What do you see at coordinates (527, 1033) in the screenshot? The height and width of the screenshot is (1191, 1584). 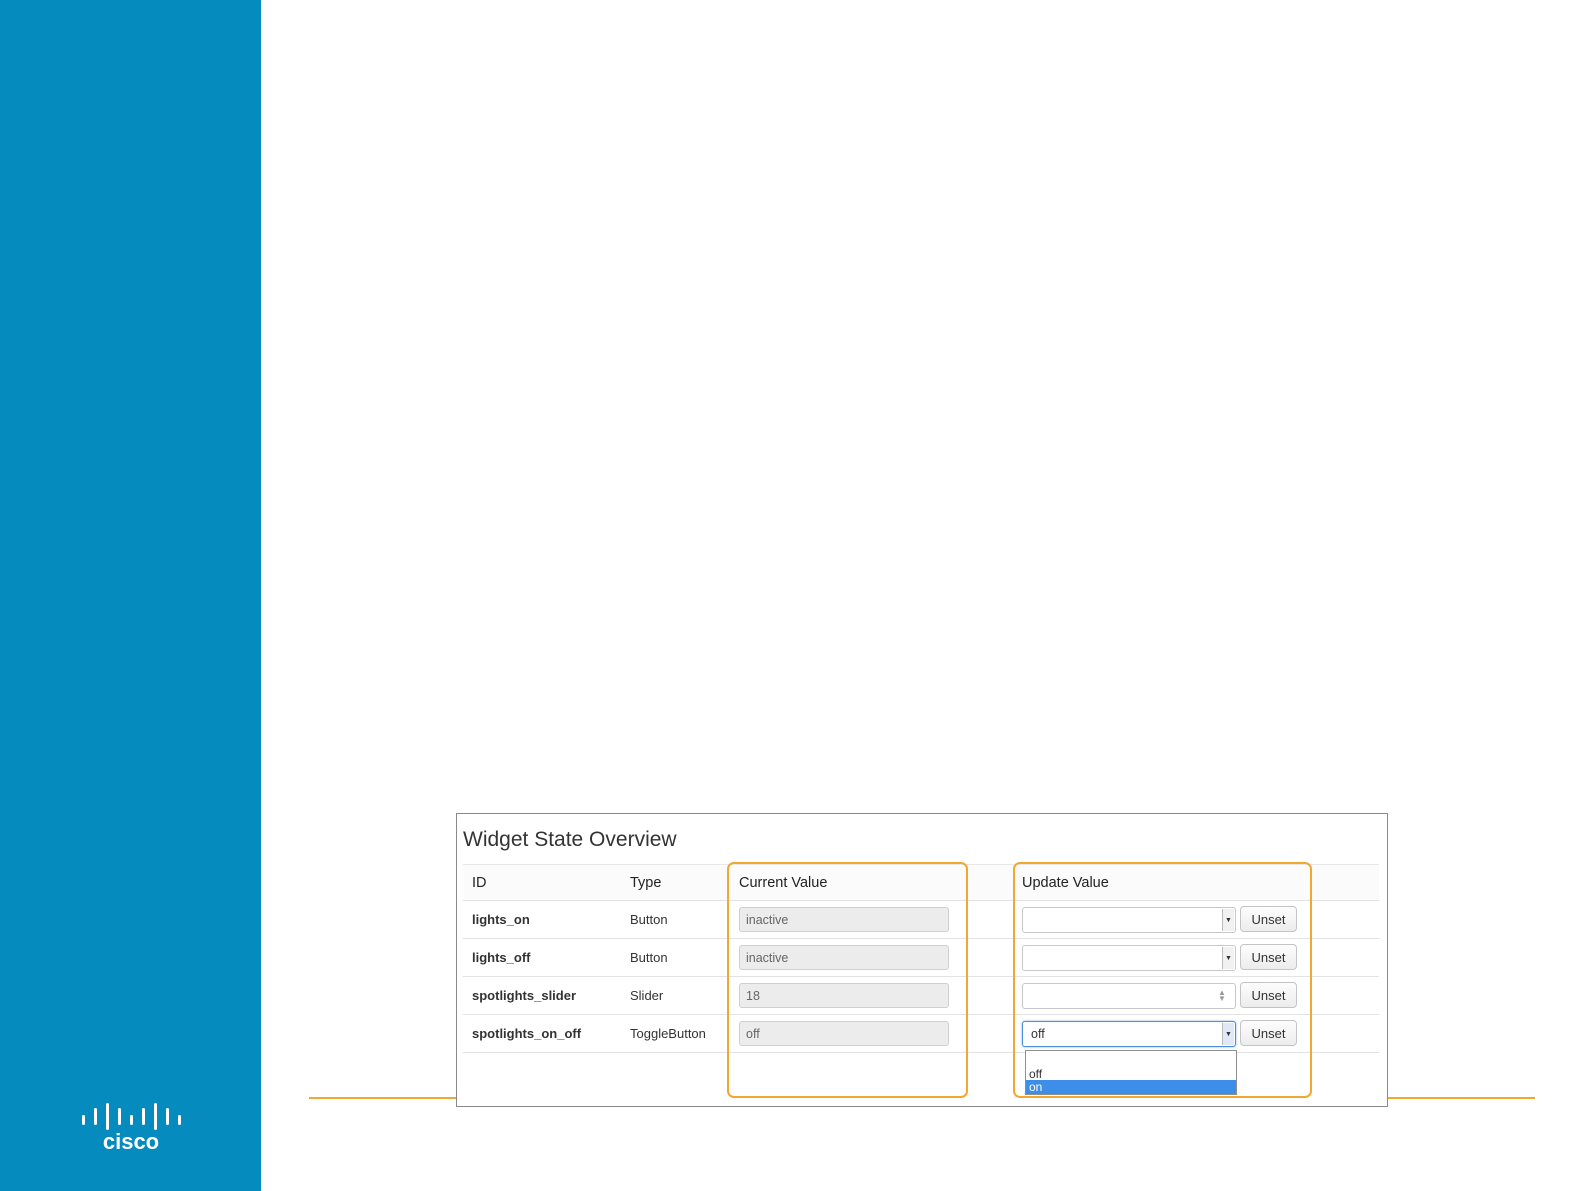 I see `widget-id: spotlights_on_off` at bounding box center [527, 1033].